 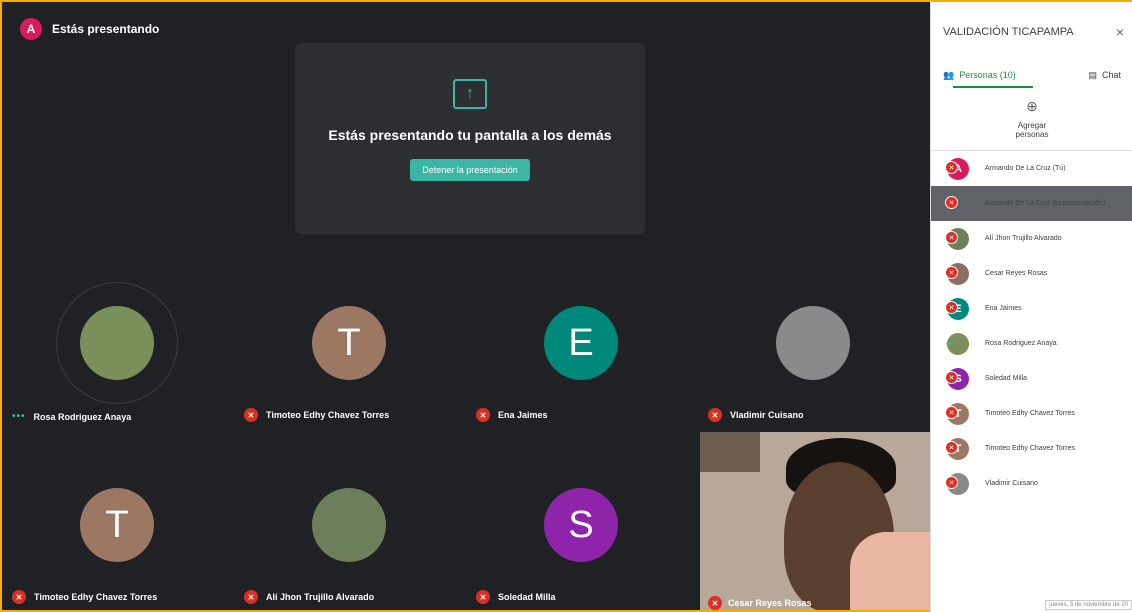 What do you see at coordinates (31, 29) in the screenshot?
I see `presenter-avatar: A` at bounding box center [31, 29].